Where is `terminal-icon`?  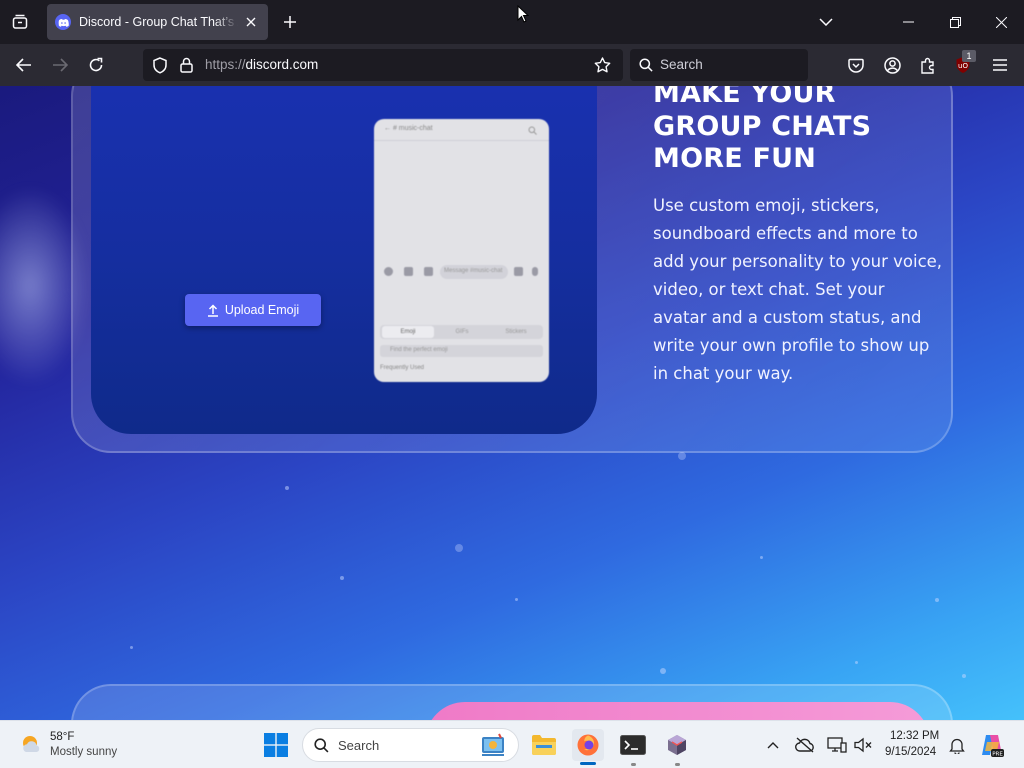 terminal-icon is located at coordinates (633, 745).